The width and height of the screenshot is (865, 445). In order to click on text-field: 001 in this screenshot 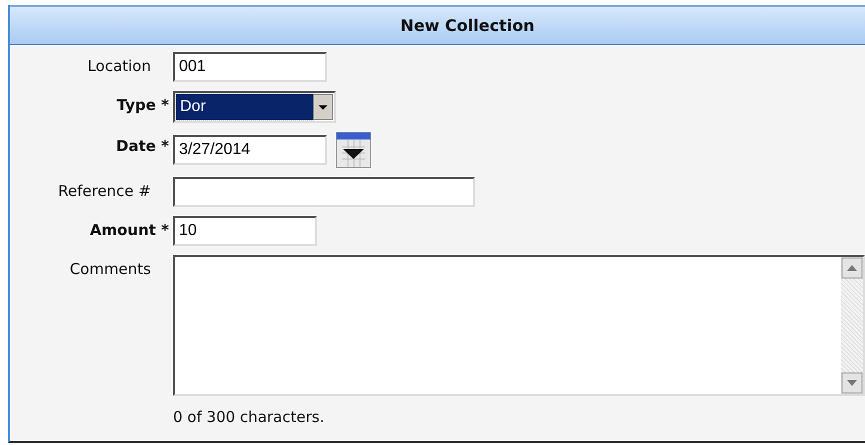, I will do `click(250, 67)`.